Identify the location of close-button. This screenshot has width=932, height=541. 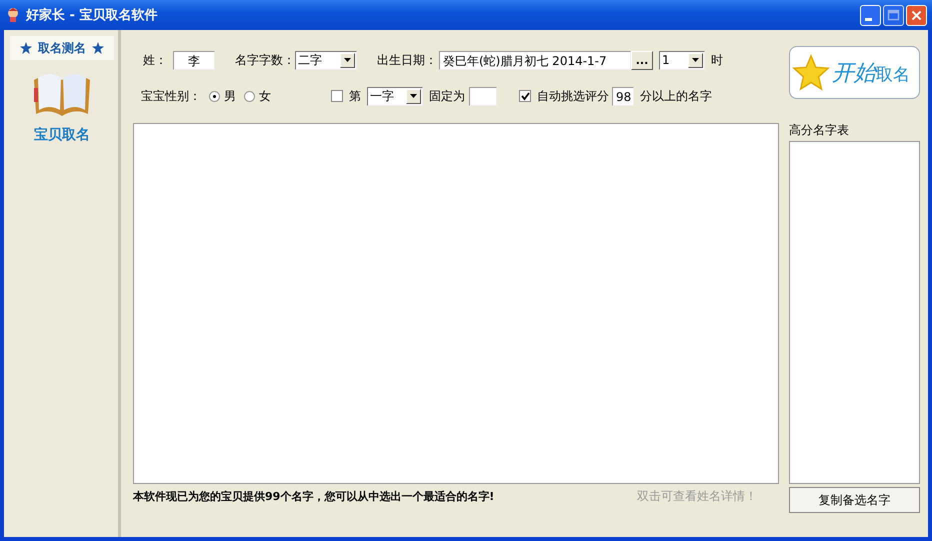
(916, 15).